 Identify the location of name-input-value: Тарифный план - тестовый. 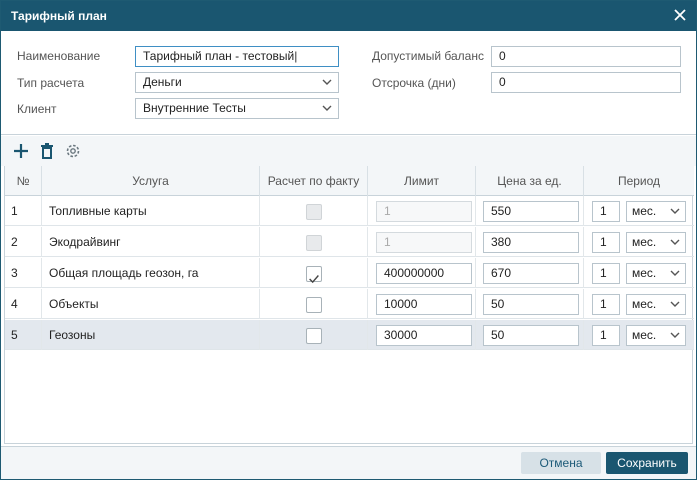
(219, 56).